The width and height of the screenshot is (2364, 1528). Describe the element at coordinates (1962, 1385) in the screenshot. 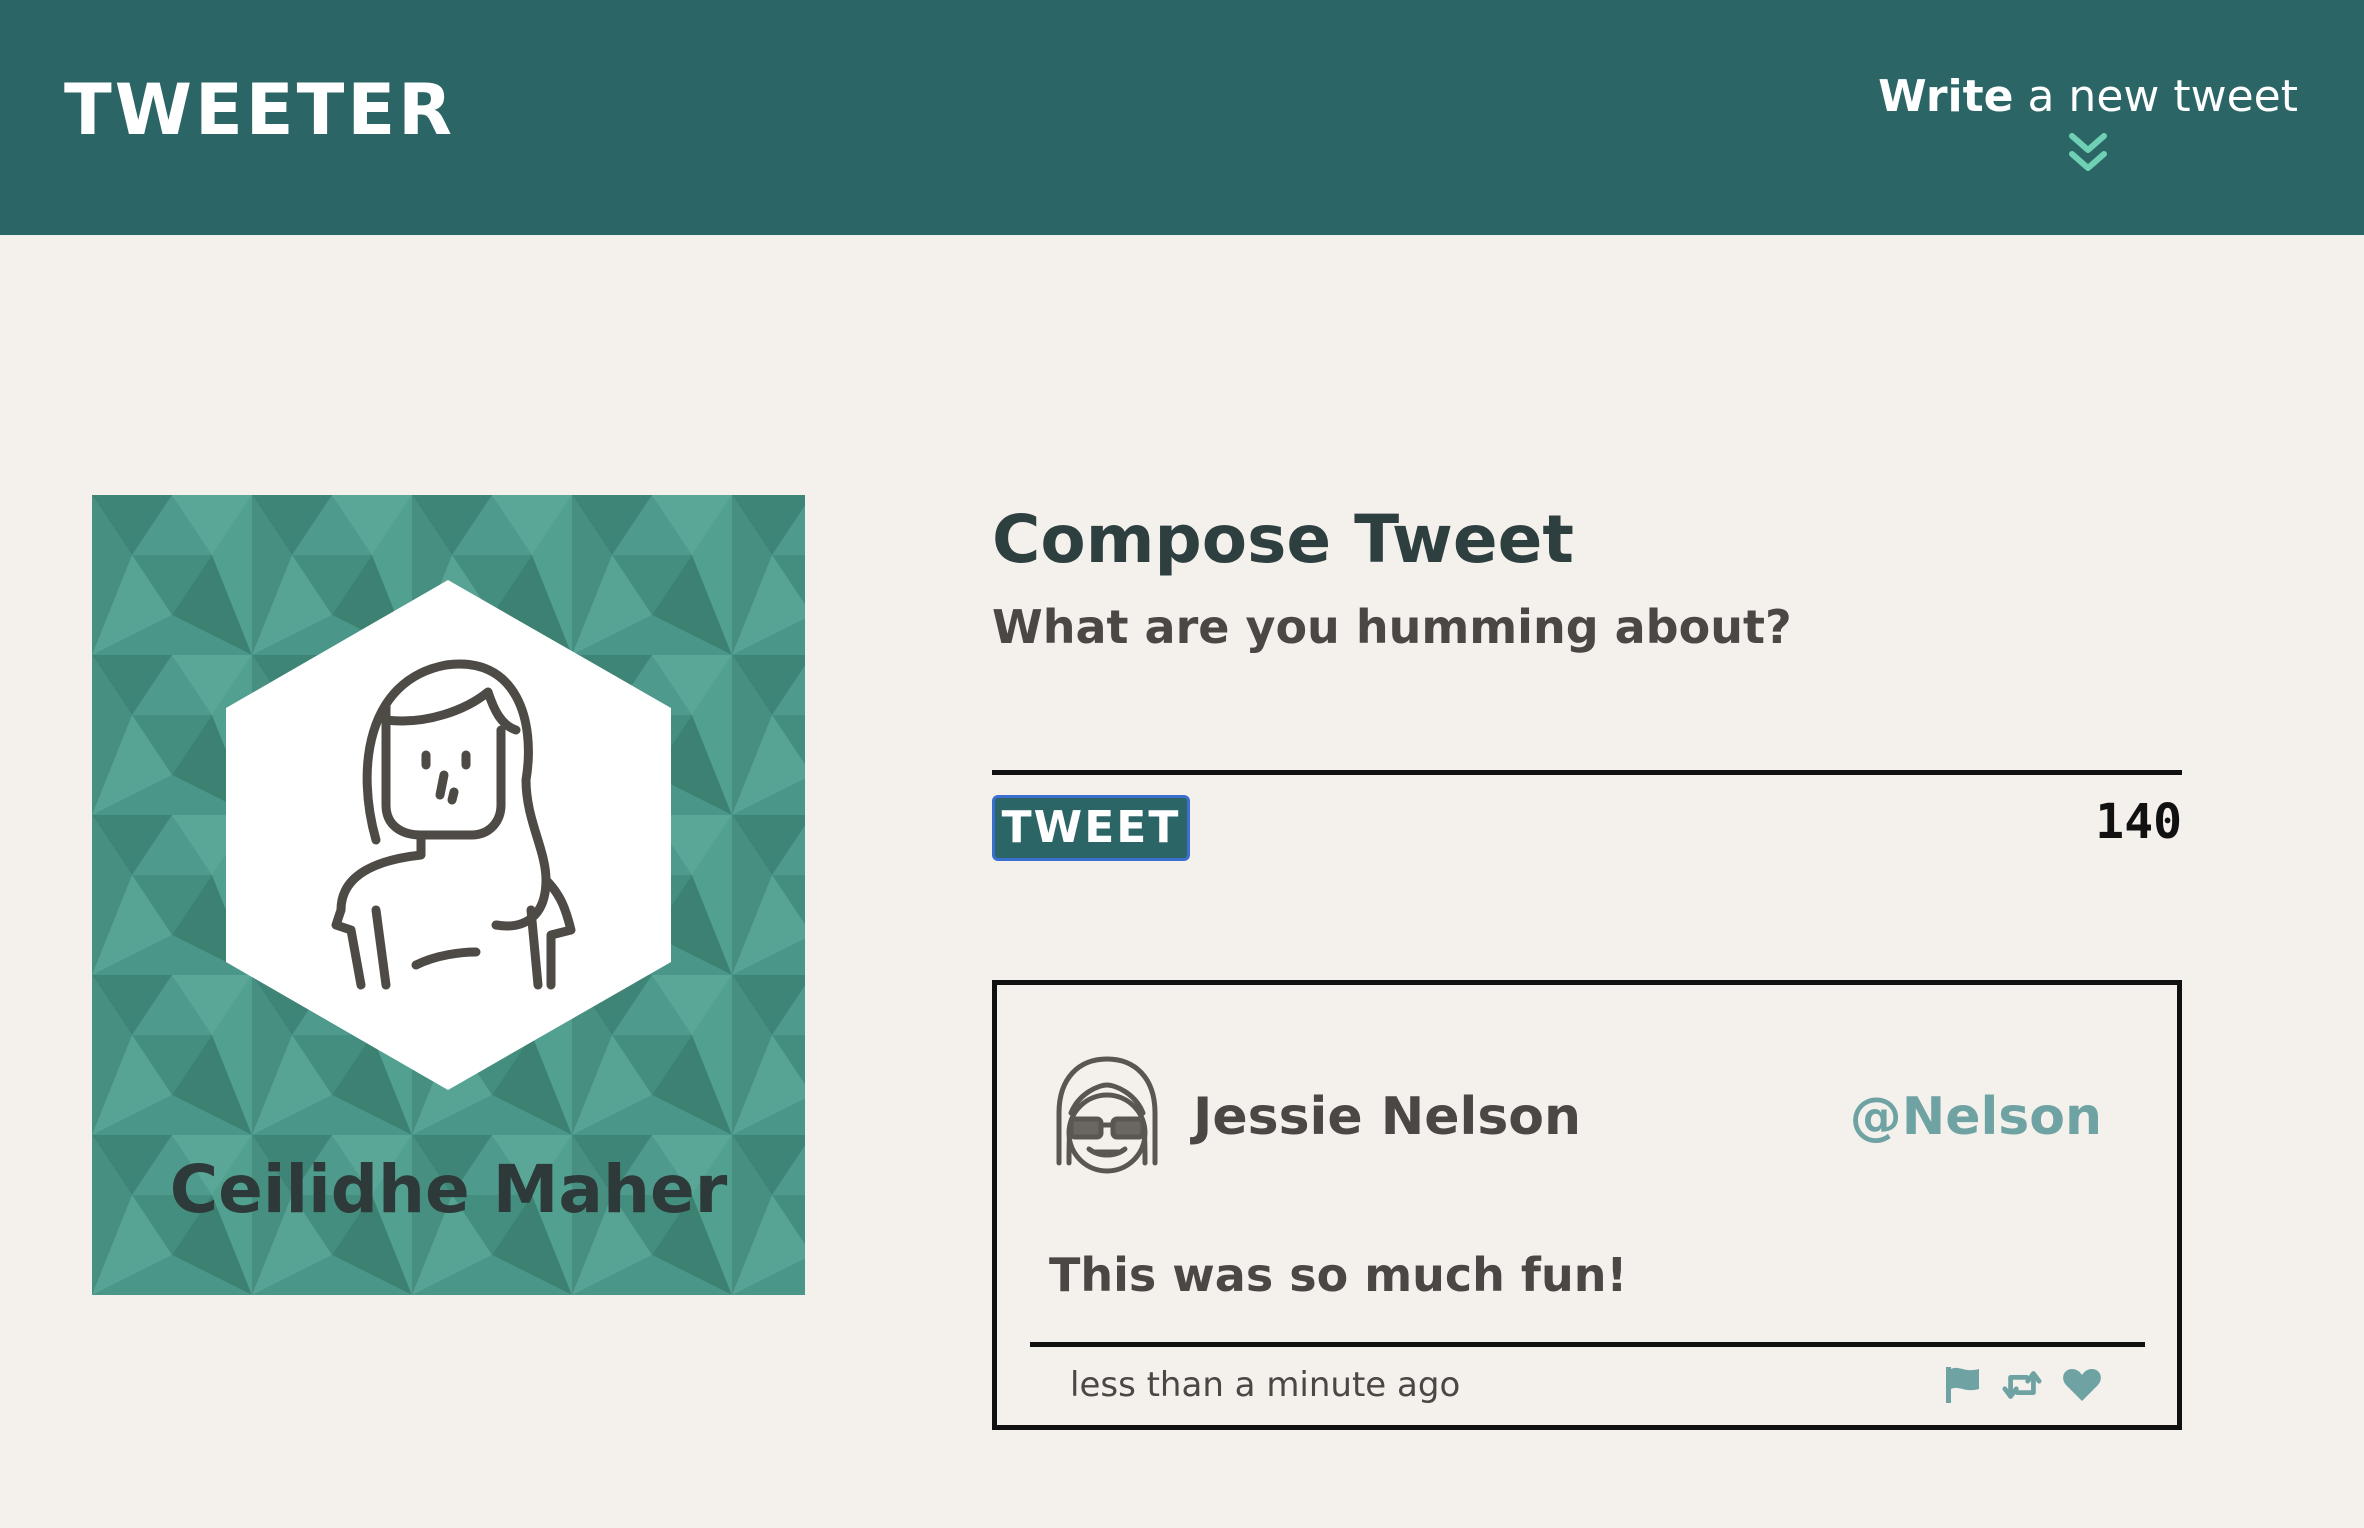

I see `flag-icon` at that location.